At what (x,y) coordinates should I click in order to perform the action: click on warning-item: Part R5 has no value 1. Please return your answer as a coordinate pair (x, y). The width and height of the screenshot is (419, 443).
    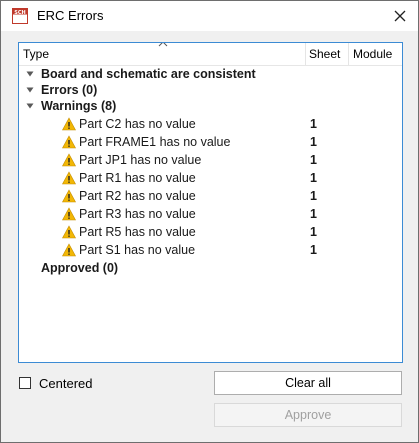
    Looking at the image, I should click on (210, 233).